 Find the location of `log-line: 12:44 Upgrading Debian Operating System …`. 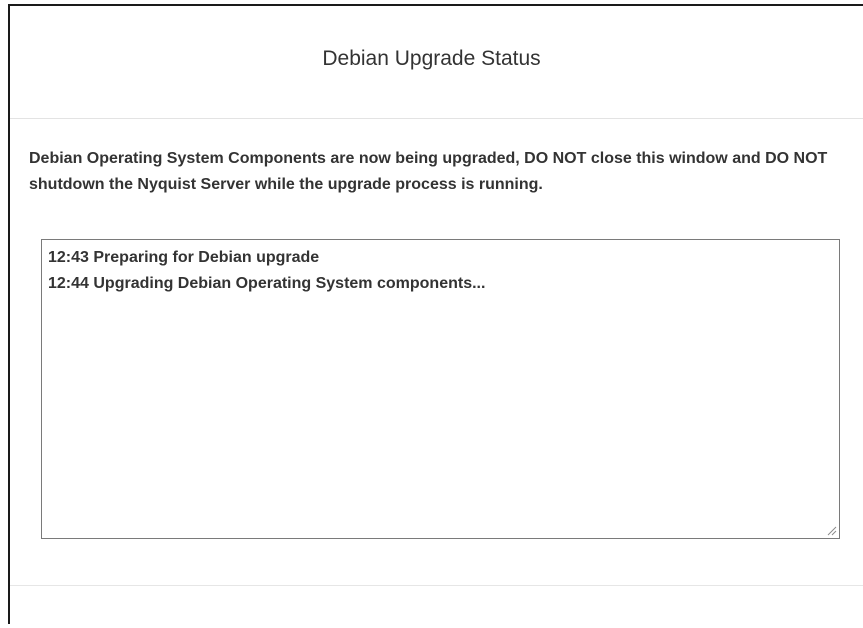

log-line: 12:44 Upgrading Debian Operating System … is located at coordinates (267, 283).